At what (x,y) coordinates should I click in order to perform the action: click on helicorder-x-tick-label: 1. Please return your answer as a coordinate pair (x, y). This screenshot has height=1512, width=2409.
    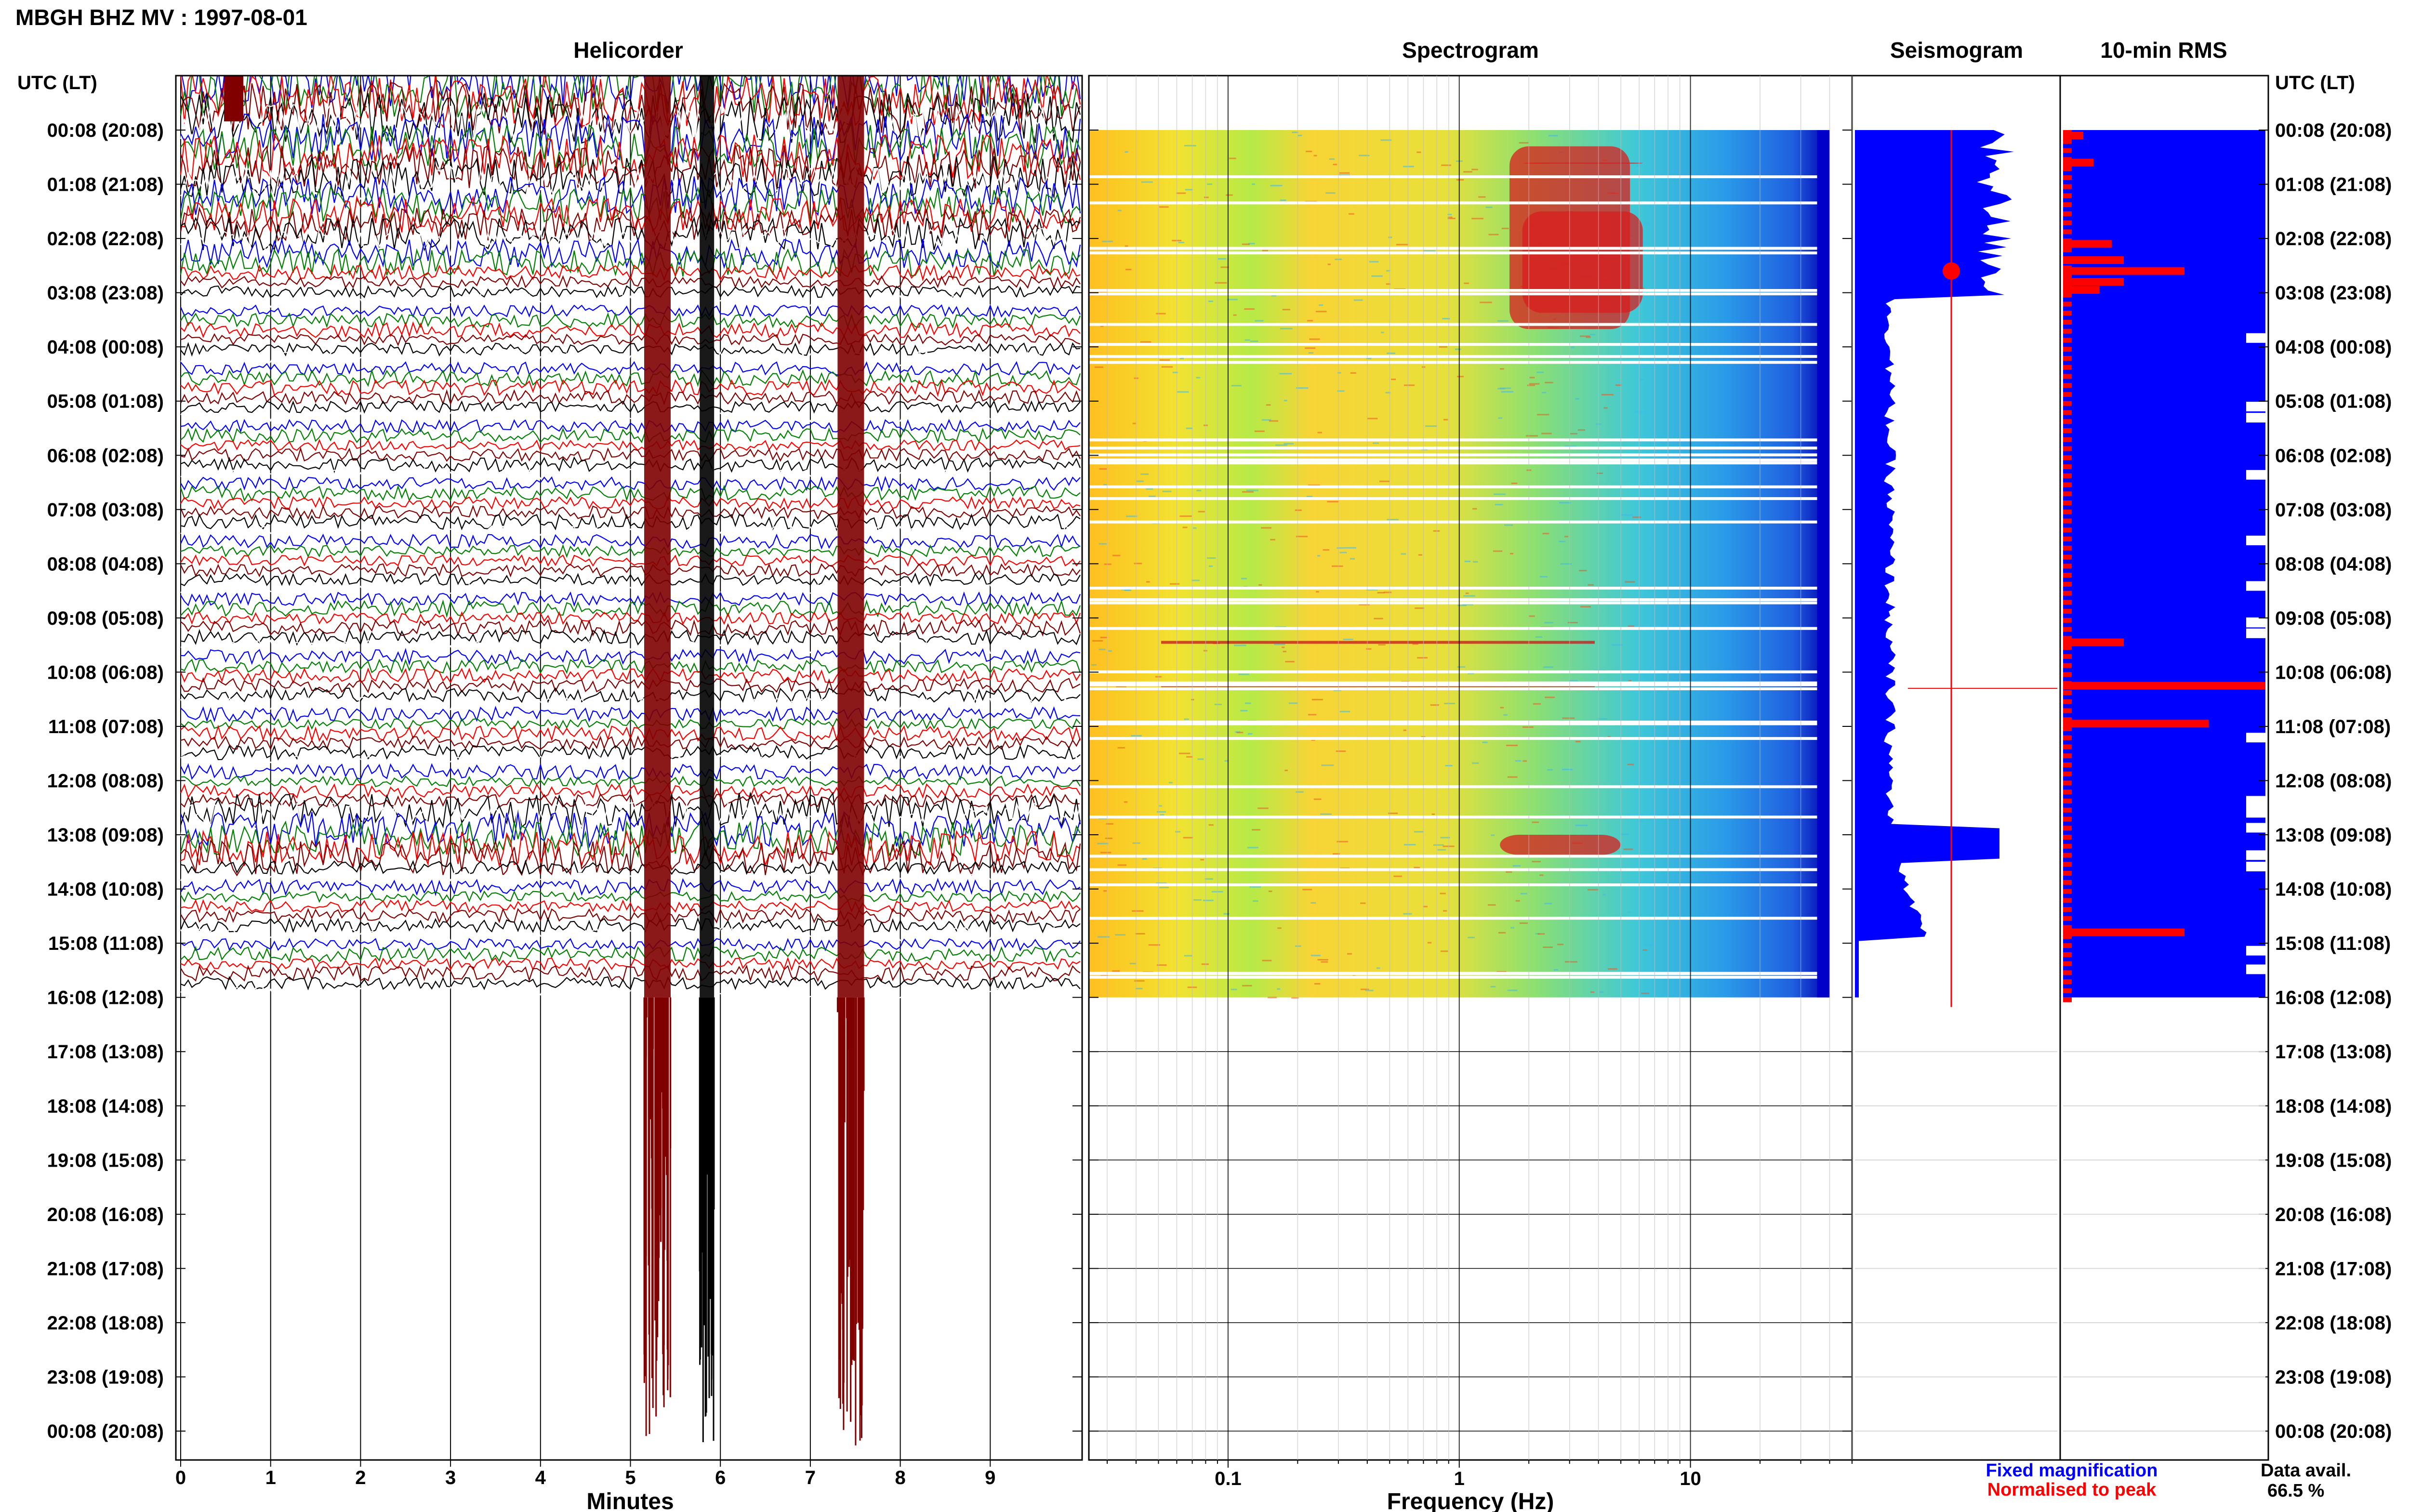
    Looking at the image, I should click on (270, 1477).